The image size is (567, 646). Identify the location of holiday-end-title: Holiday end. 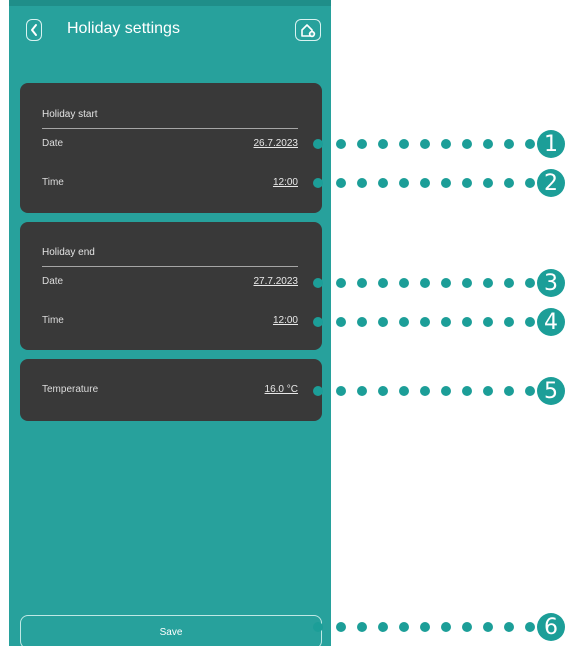
(68, 252).